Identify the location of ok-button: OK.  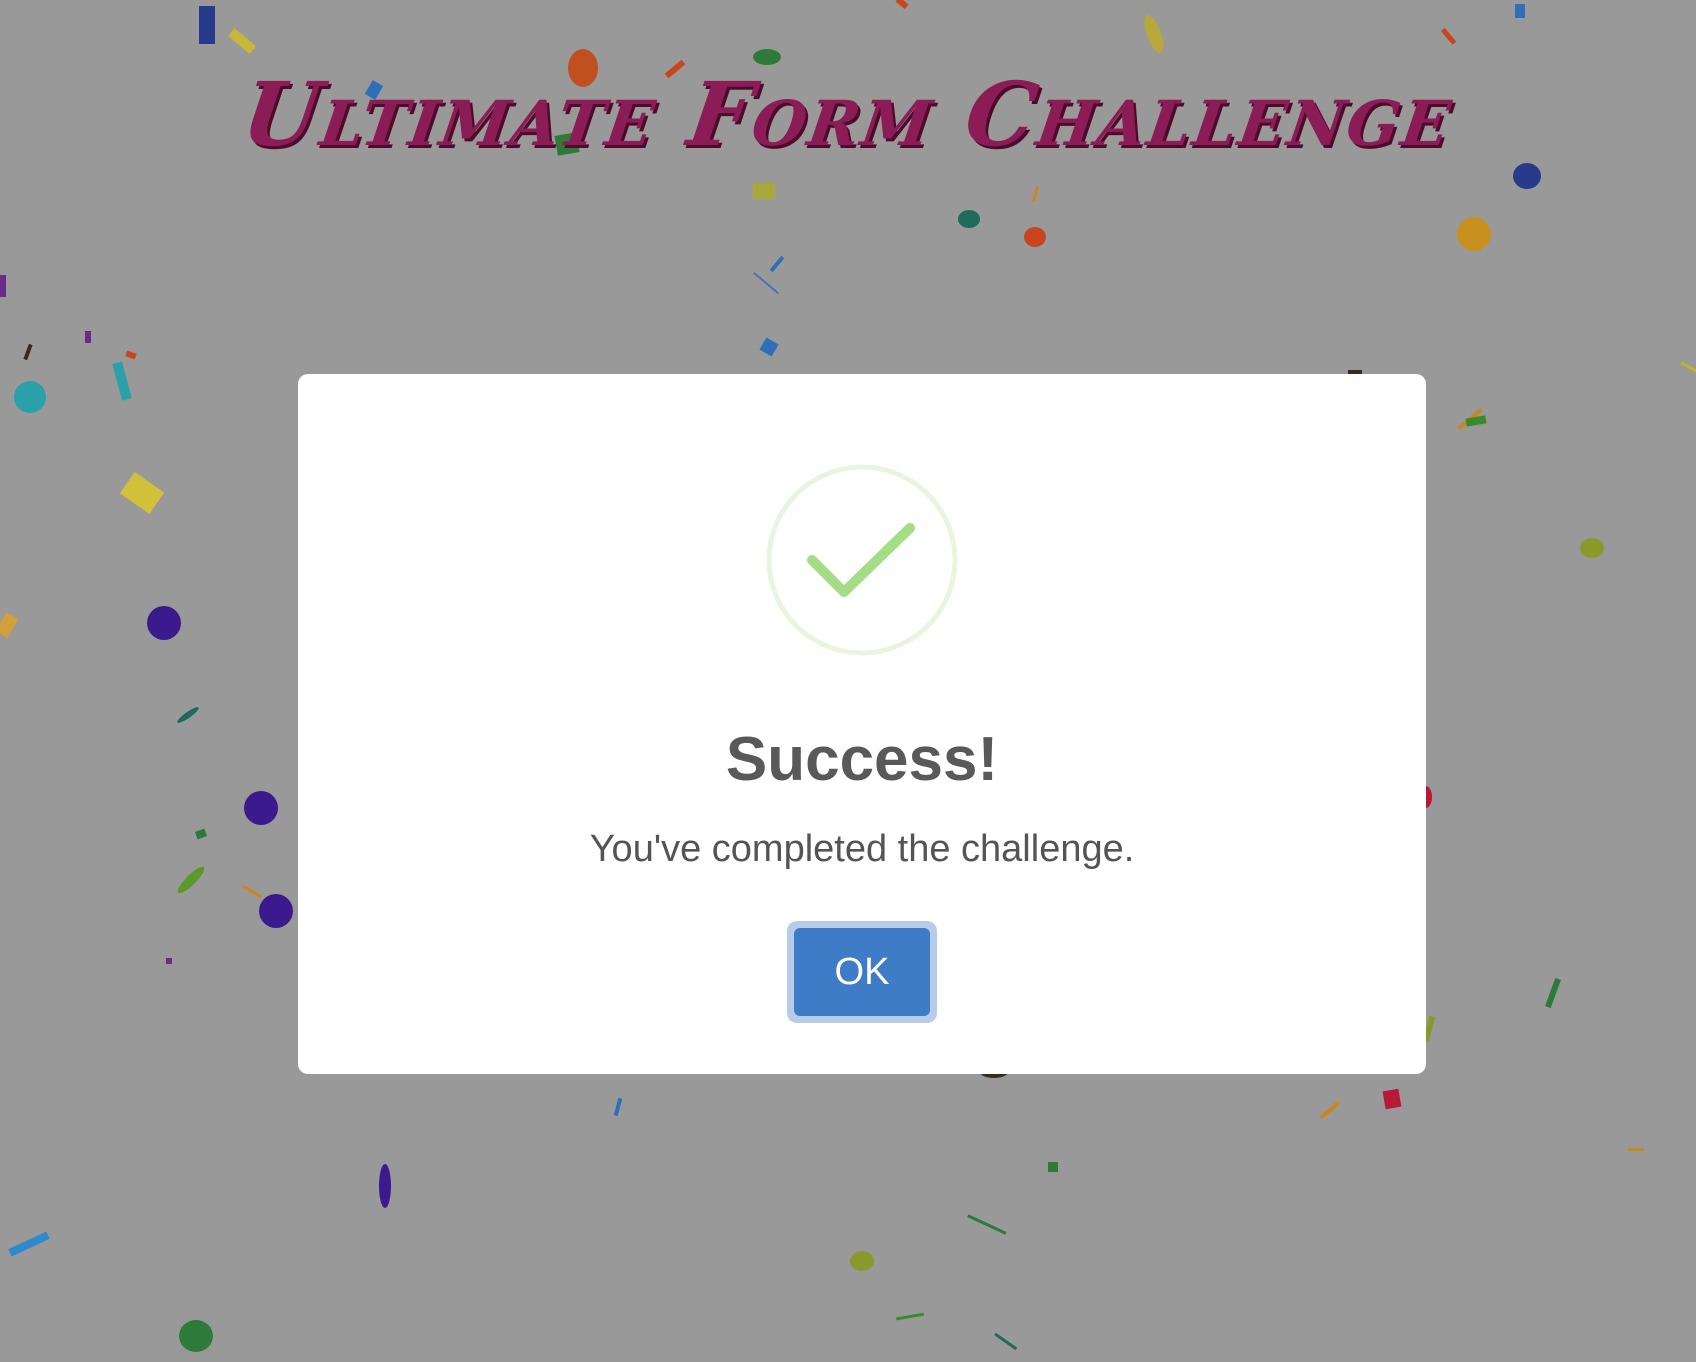
(862, 972).